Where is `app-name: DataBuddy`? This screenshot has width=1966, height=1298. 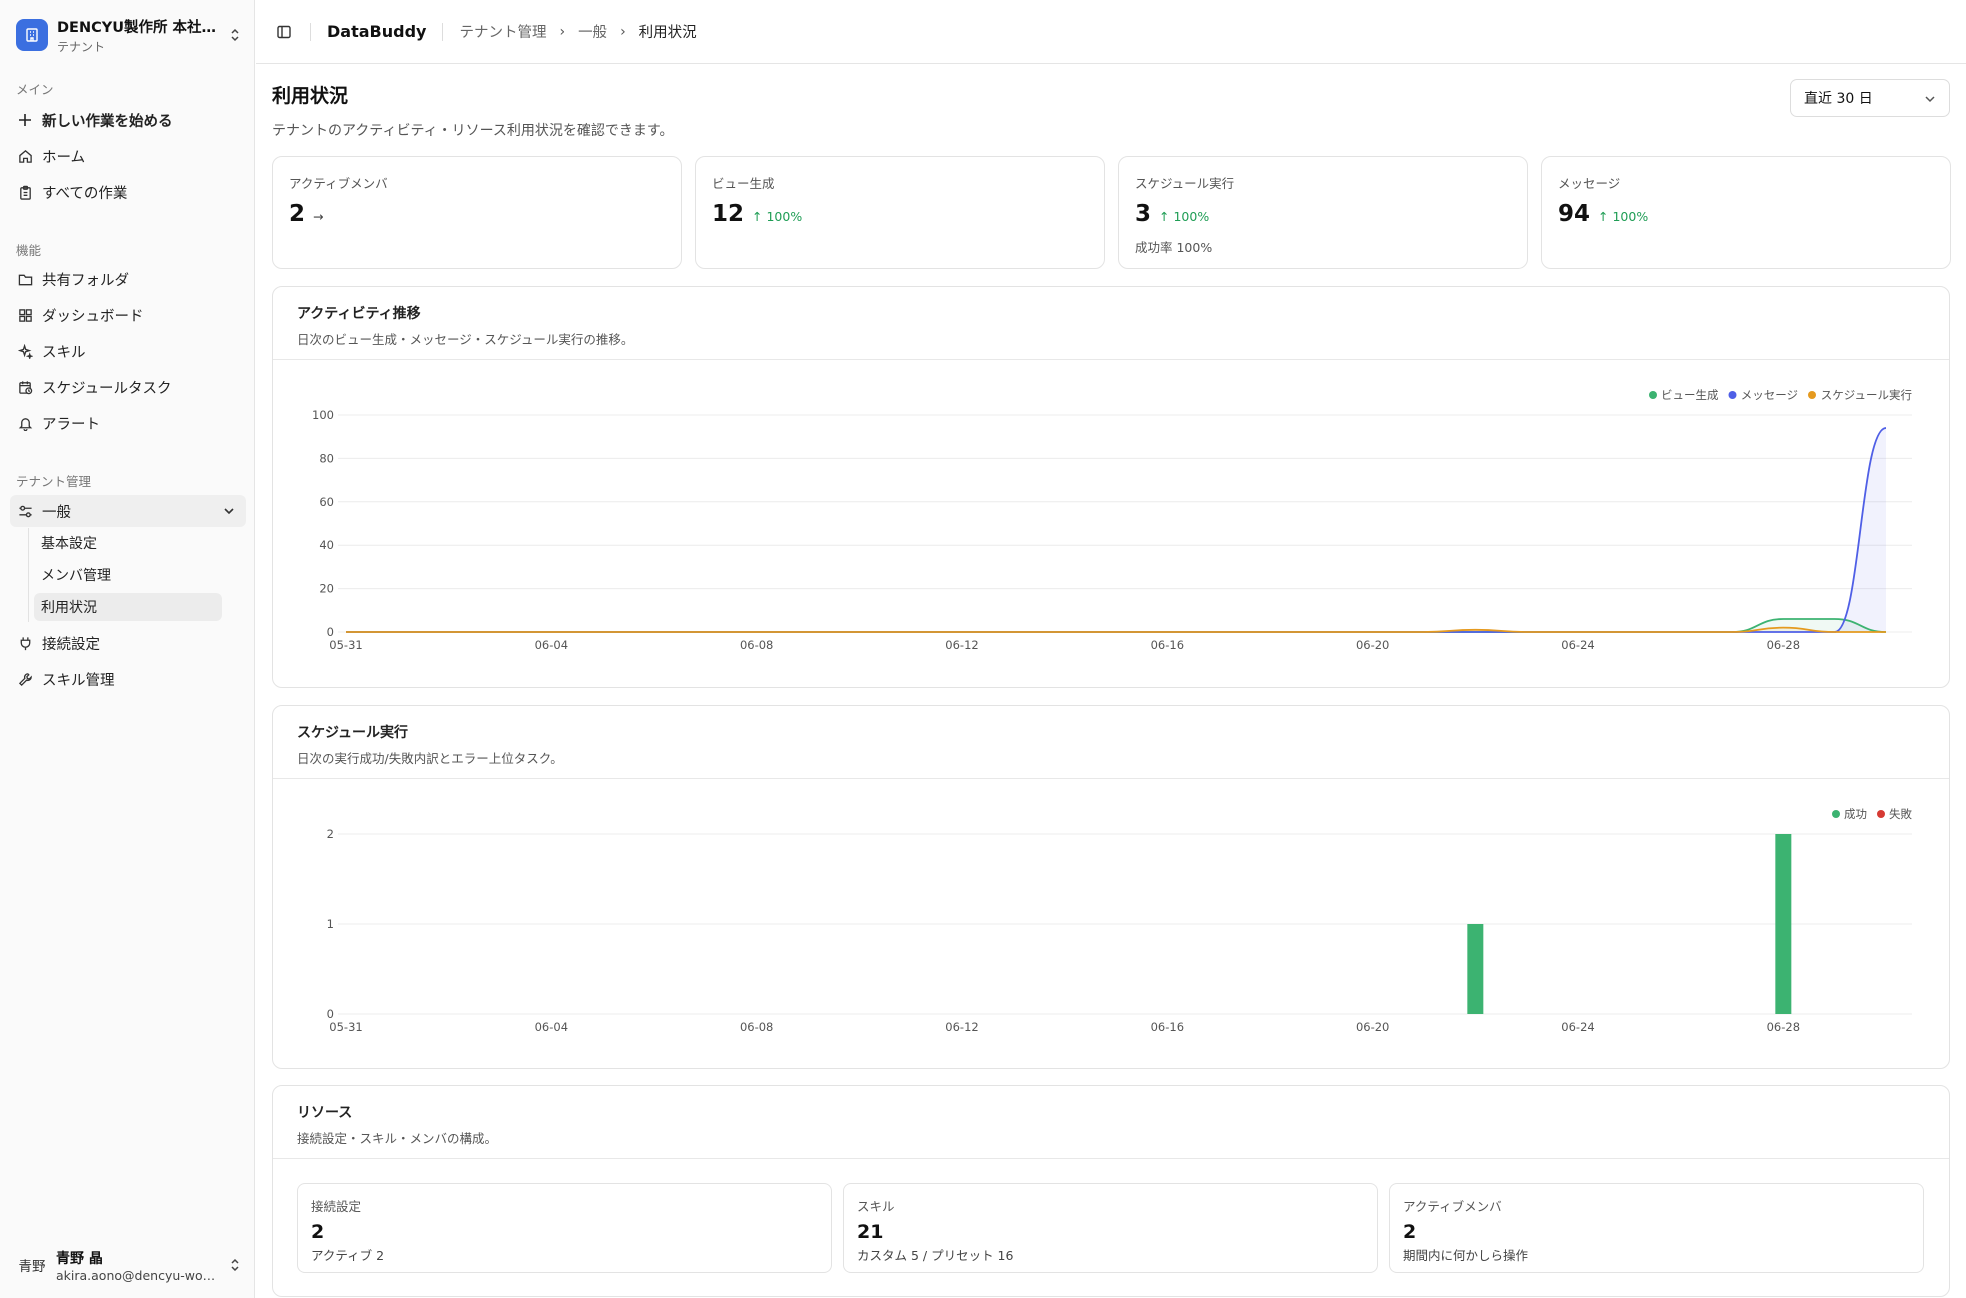
app-name: DataBuddy is located at coordinates (377, 31).